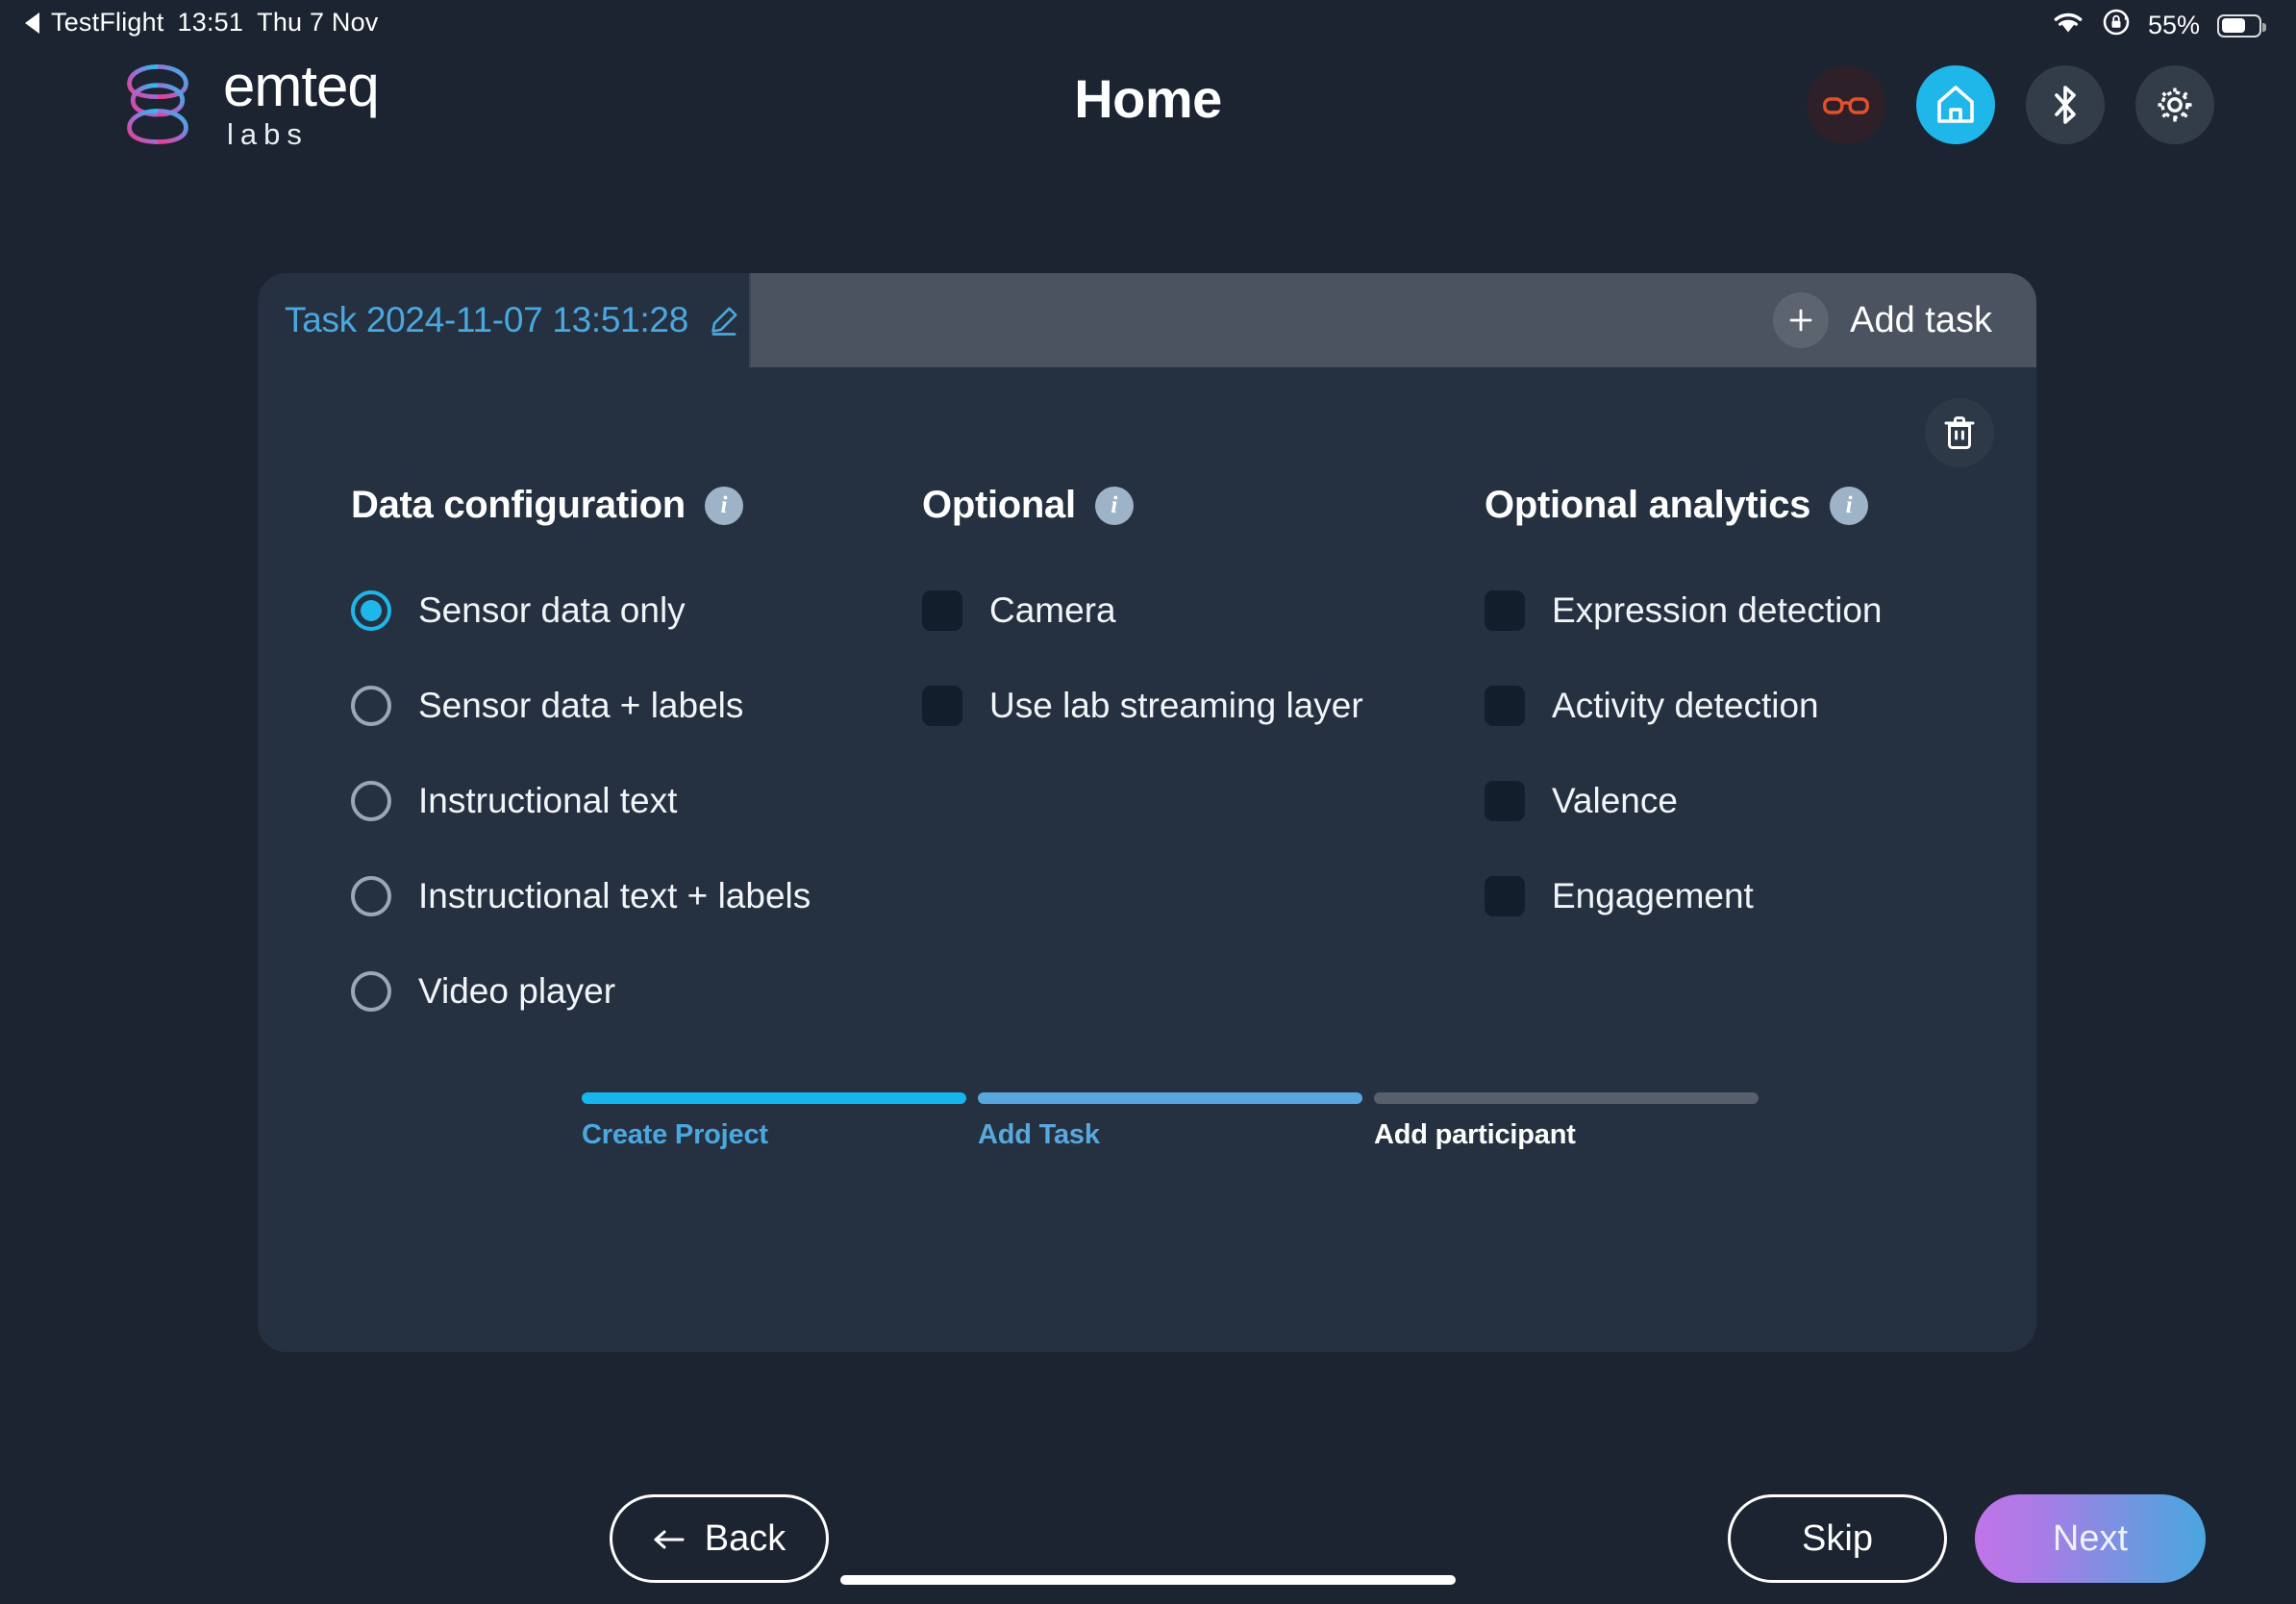 This screenshot has width=2296, height=1604. I want to click on column-title: Data configuration, so click(518, 505).